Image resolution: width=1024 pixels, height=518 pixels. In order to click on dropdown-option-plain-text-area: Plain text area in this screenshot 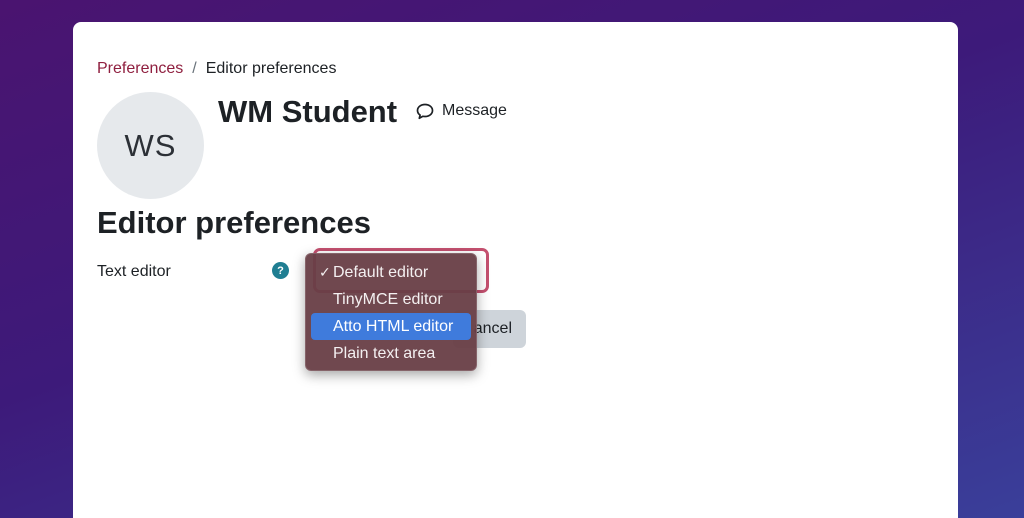, I will do `click(391, 353)`.